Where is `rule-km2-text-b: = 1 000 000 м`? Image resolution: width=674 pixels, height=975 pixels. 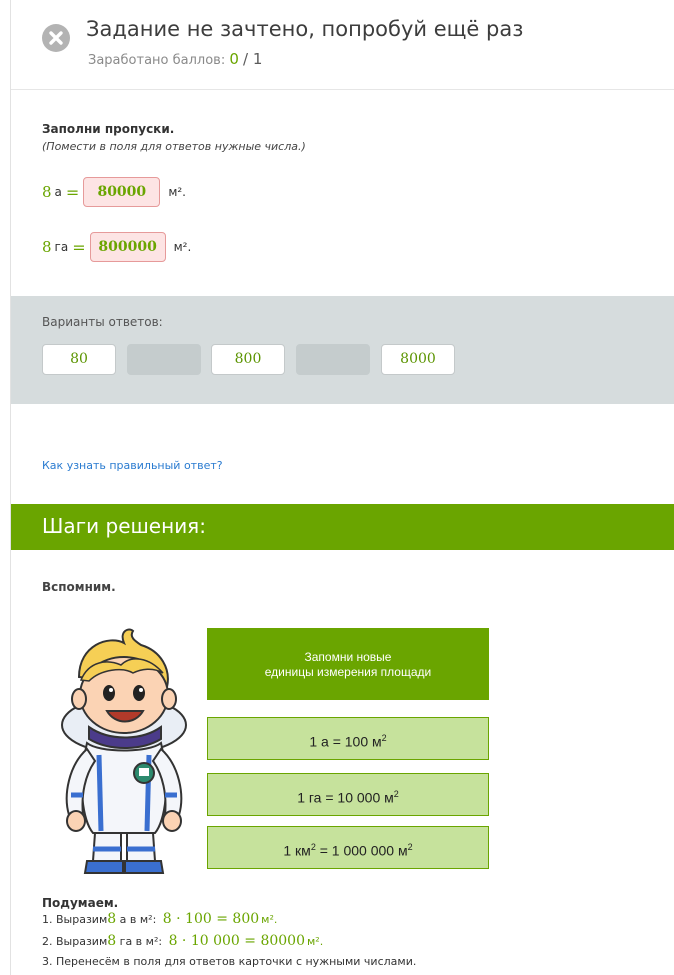
rule-km2-text-b: = 1 000 000 м is located at coordinates (361, 850).